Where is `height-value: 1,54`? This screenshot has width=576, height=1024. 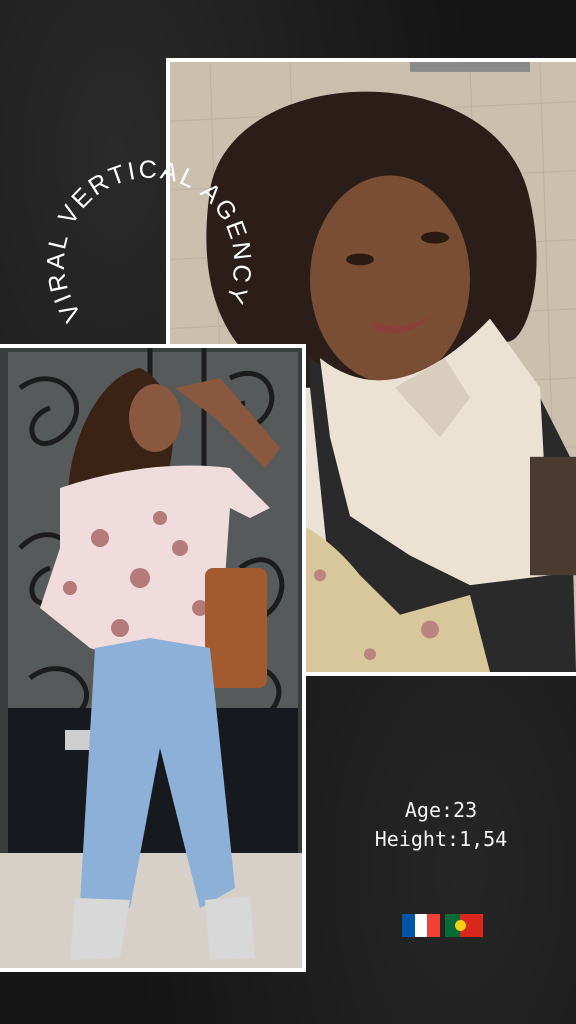 height-value: 1,54 is located at coordinates (483, 839).